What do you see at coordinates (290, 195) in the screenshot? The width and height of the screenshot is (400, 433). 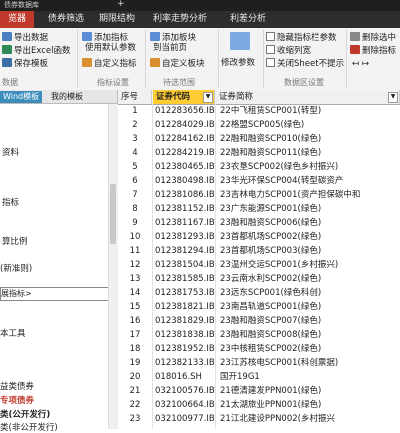 I see `name-cell: 23吉林电力SCP001(资产担保碳中和` at bounding box center [290, 195].